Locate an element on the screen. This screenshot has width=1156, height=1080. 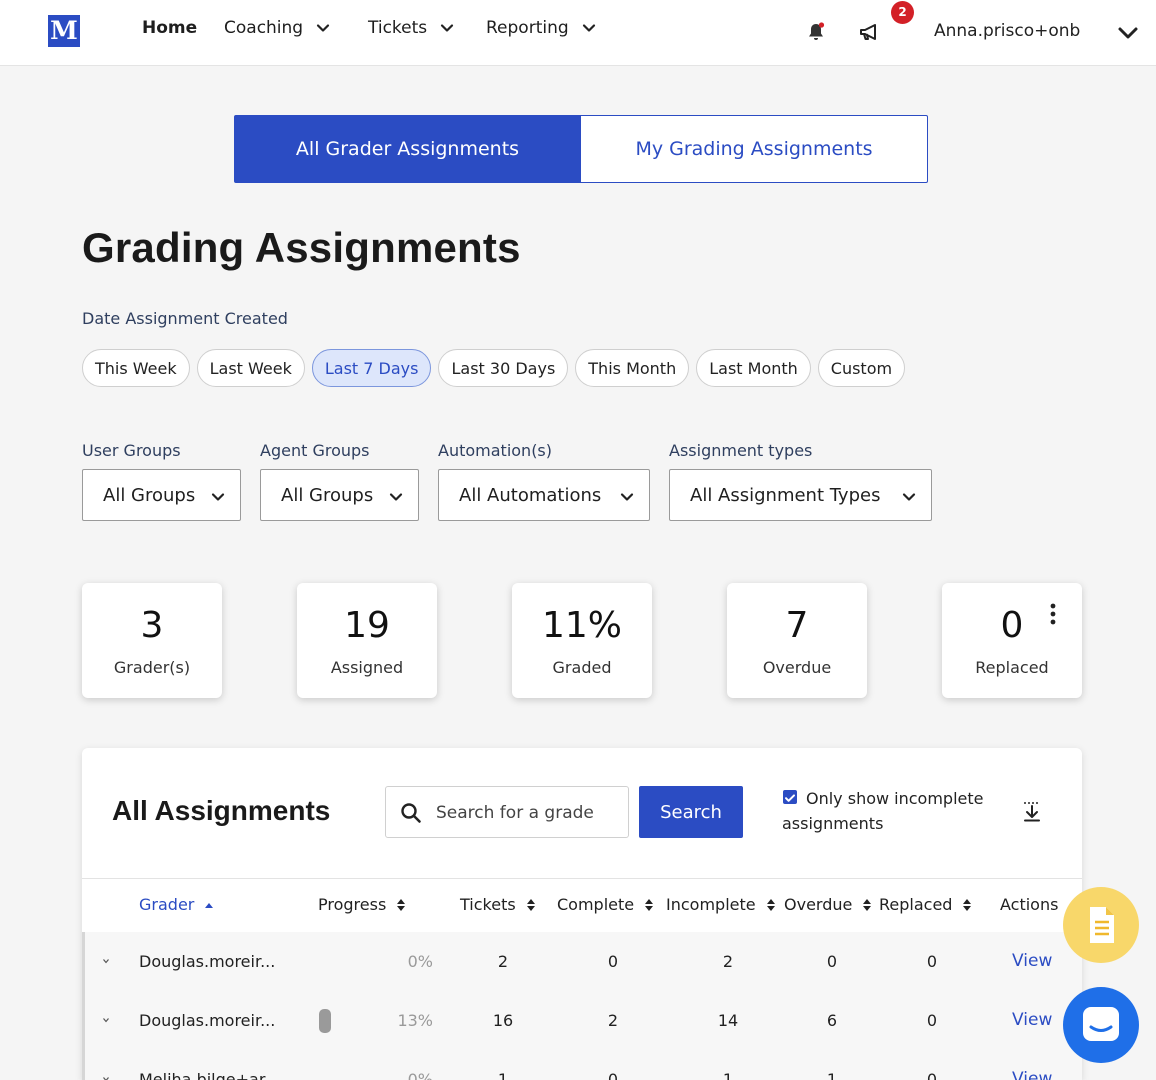
automations-value: All Automations is located at coordinates (530, 495).